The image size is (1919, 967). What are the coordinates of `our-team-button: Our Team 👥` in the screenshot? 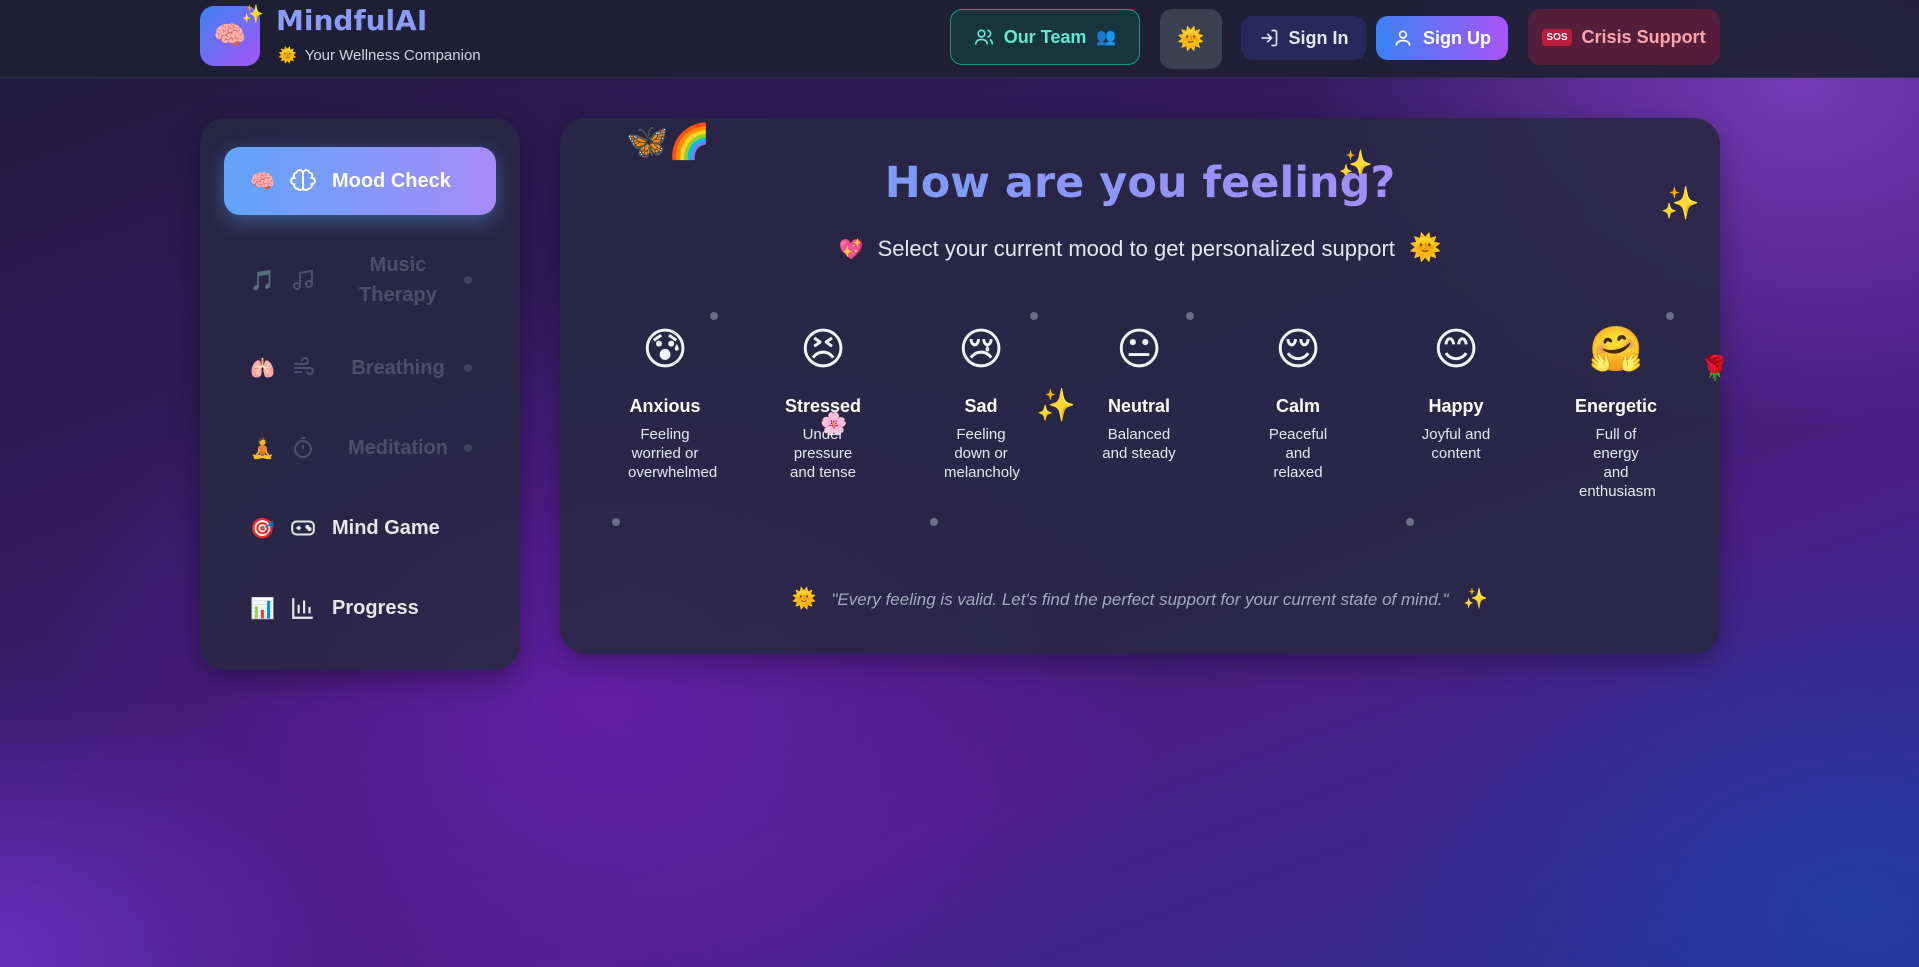 It's located at (1045, 37).